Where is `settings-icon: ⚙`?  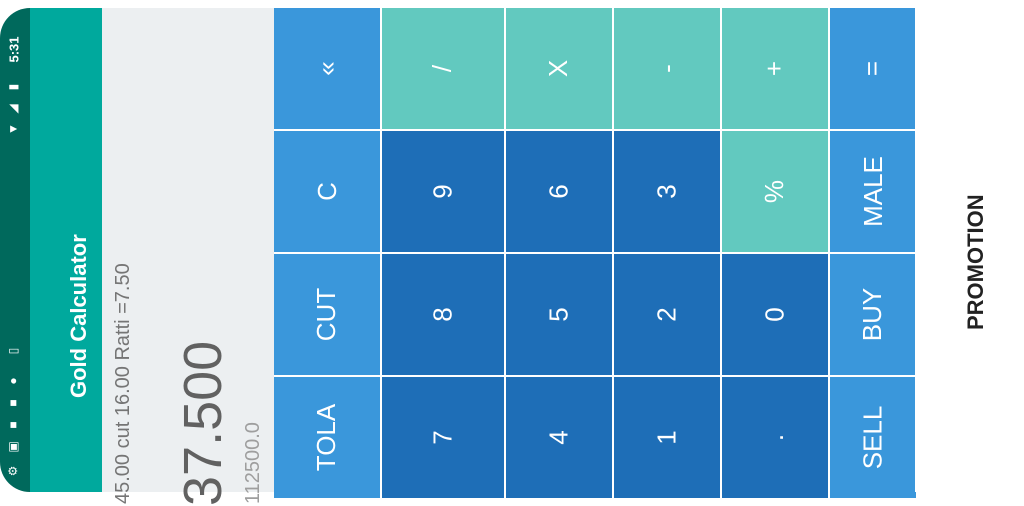
settings-icon: ⚙ is located at coordinates (13, 471).